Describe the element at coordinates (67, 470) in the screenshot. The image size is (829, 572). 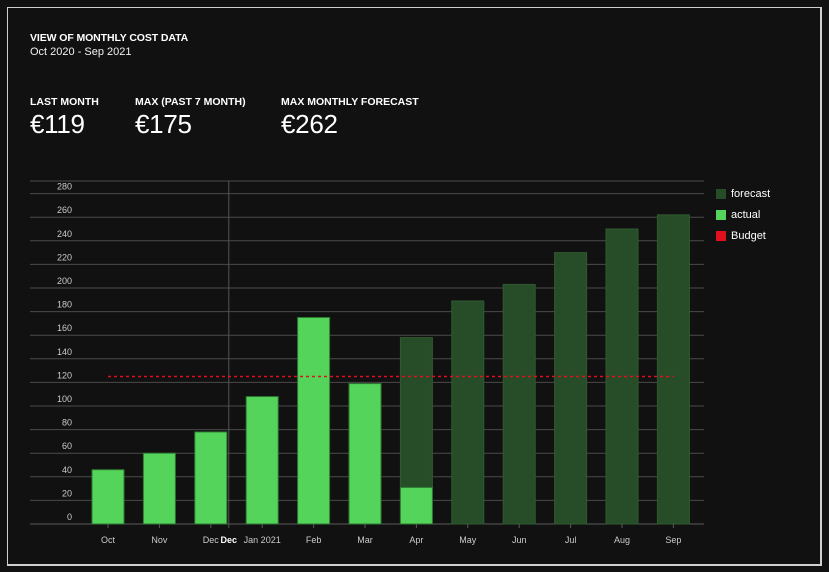
I see `y-tick-label: 40` at that location.